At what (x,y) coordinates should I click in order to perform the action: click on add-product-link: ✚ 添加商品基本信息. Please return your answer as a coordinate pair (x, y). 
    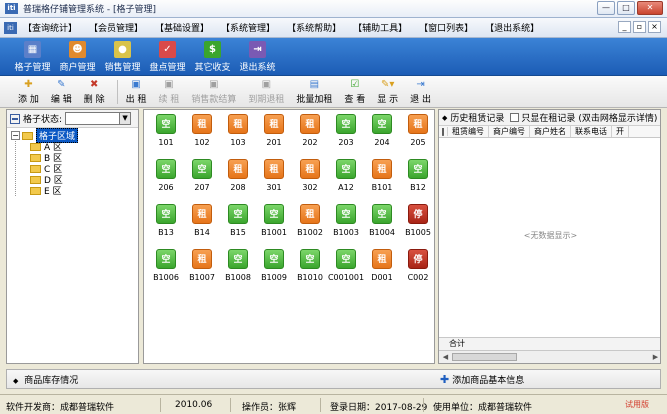
    Looking at the image, I should click on (482, 379).